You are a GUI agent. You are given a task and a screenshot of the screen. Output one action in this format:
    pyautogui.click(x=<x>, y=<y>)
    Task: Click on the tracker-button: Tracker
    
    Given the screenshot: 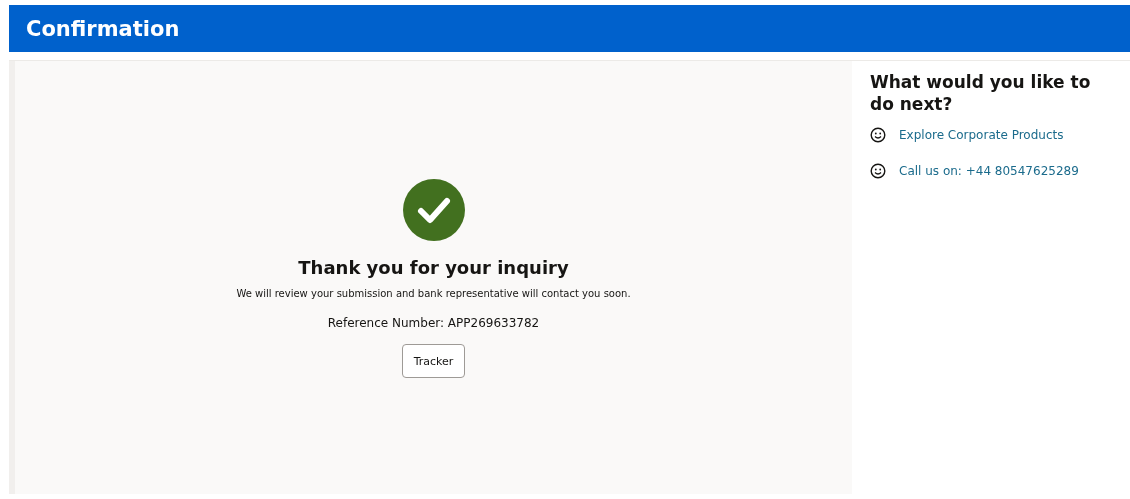 What is the action you would take?
    pyautogui.click(x=433, y=361)
    